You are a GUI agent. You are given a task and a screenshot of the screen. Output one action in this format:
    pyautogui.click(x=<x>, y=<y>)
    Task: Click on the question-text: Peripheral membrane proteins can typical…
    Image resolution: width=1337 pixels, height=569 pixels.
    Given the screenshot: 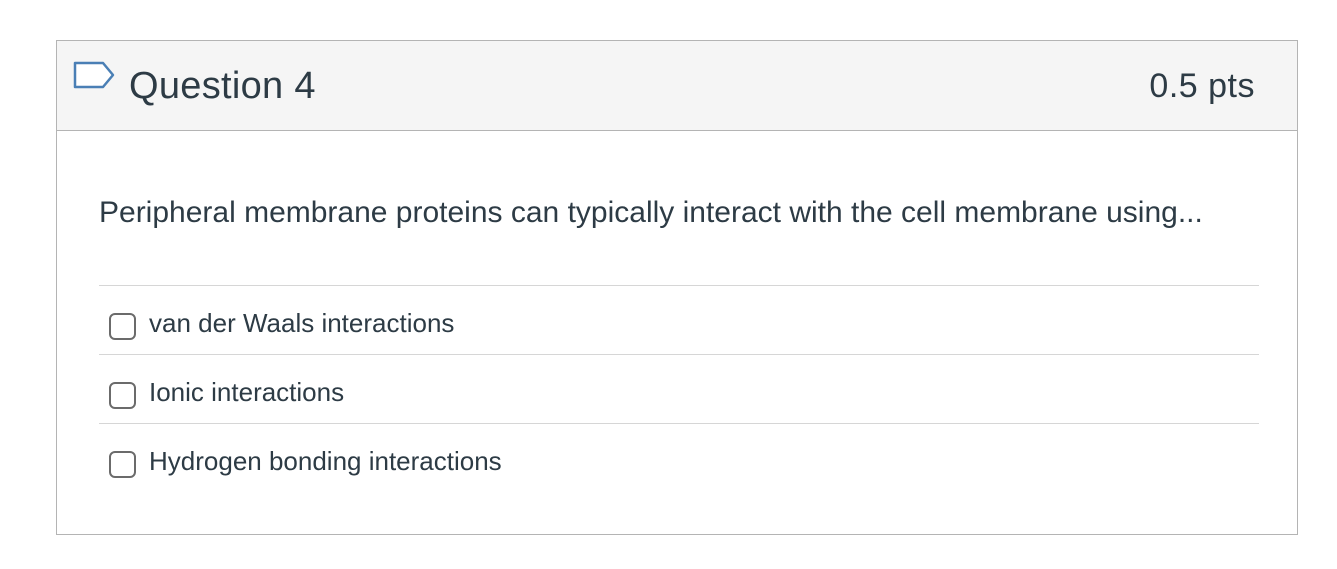 What is the action you would take?
    pyautogui.click(x=651, y=212)
    